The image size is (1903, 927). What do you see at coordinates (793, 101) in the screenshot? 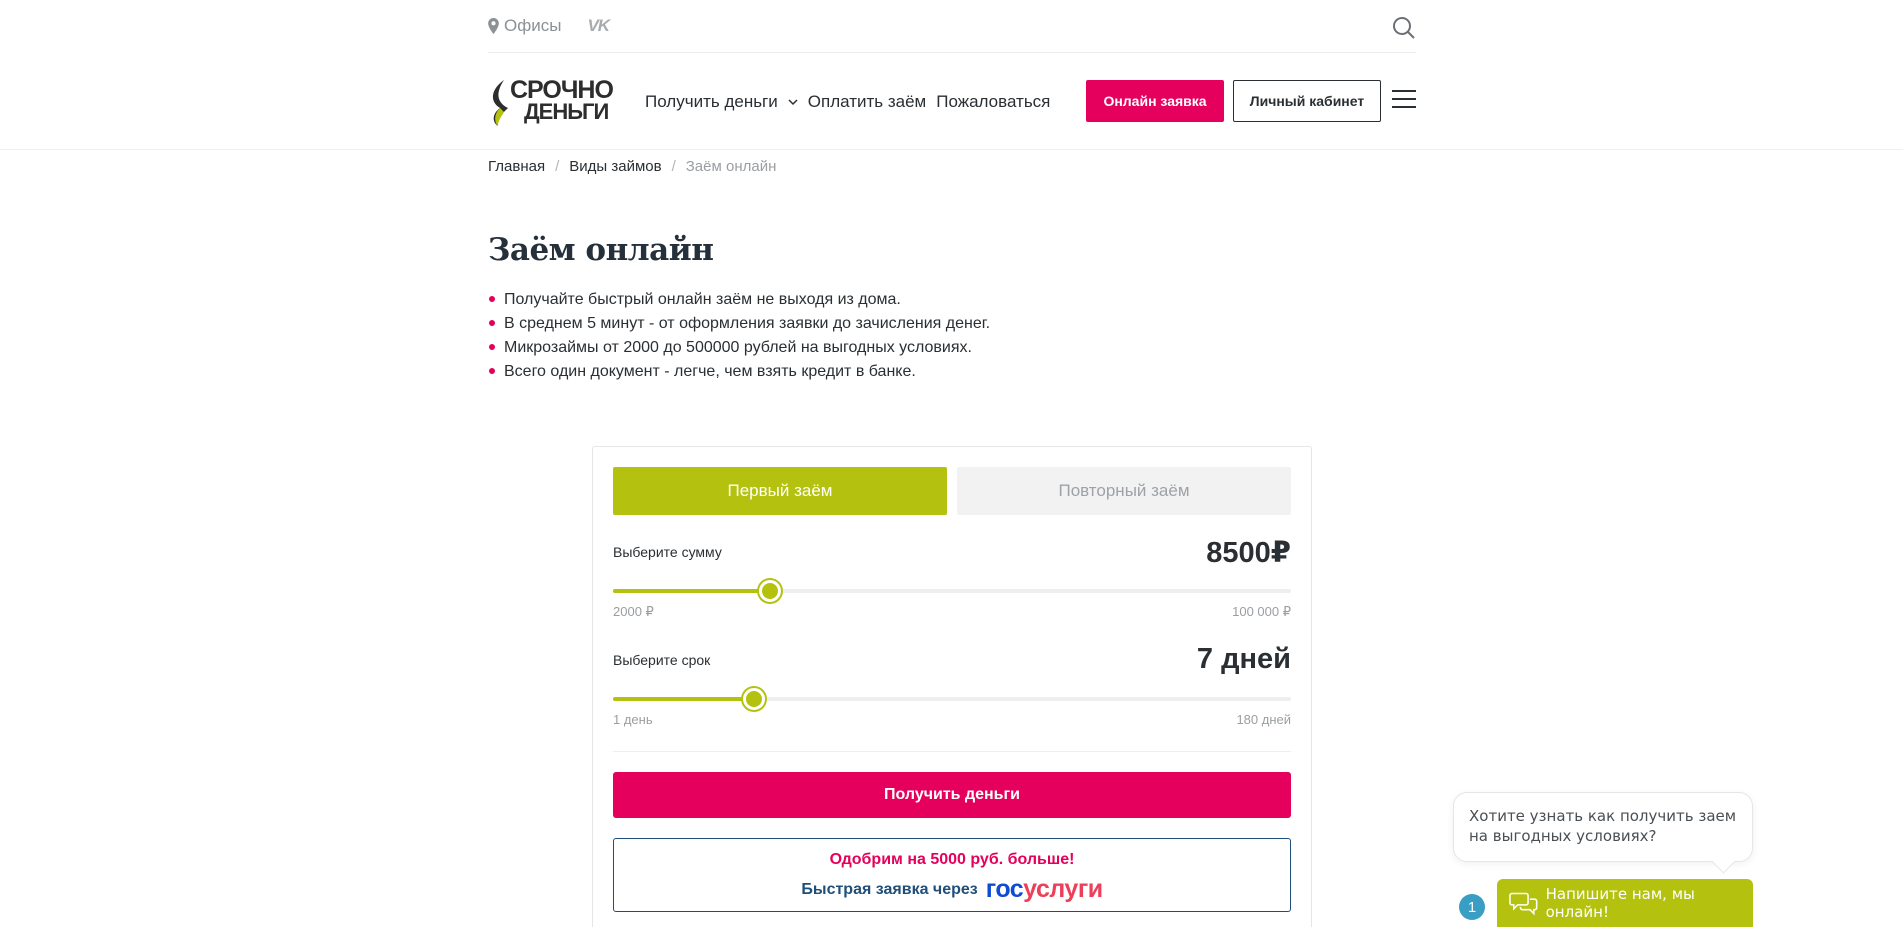
I see `chevron-down-icon` at bounding box center [793, 101].